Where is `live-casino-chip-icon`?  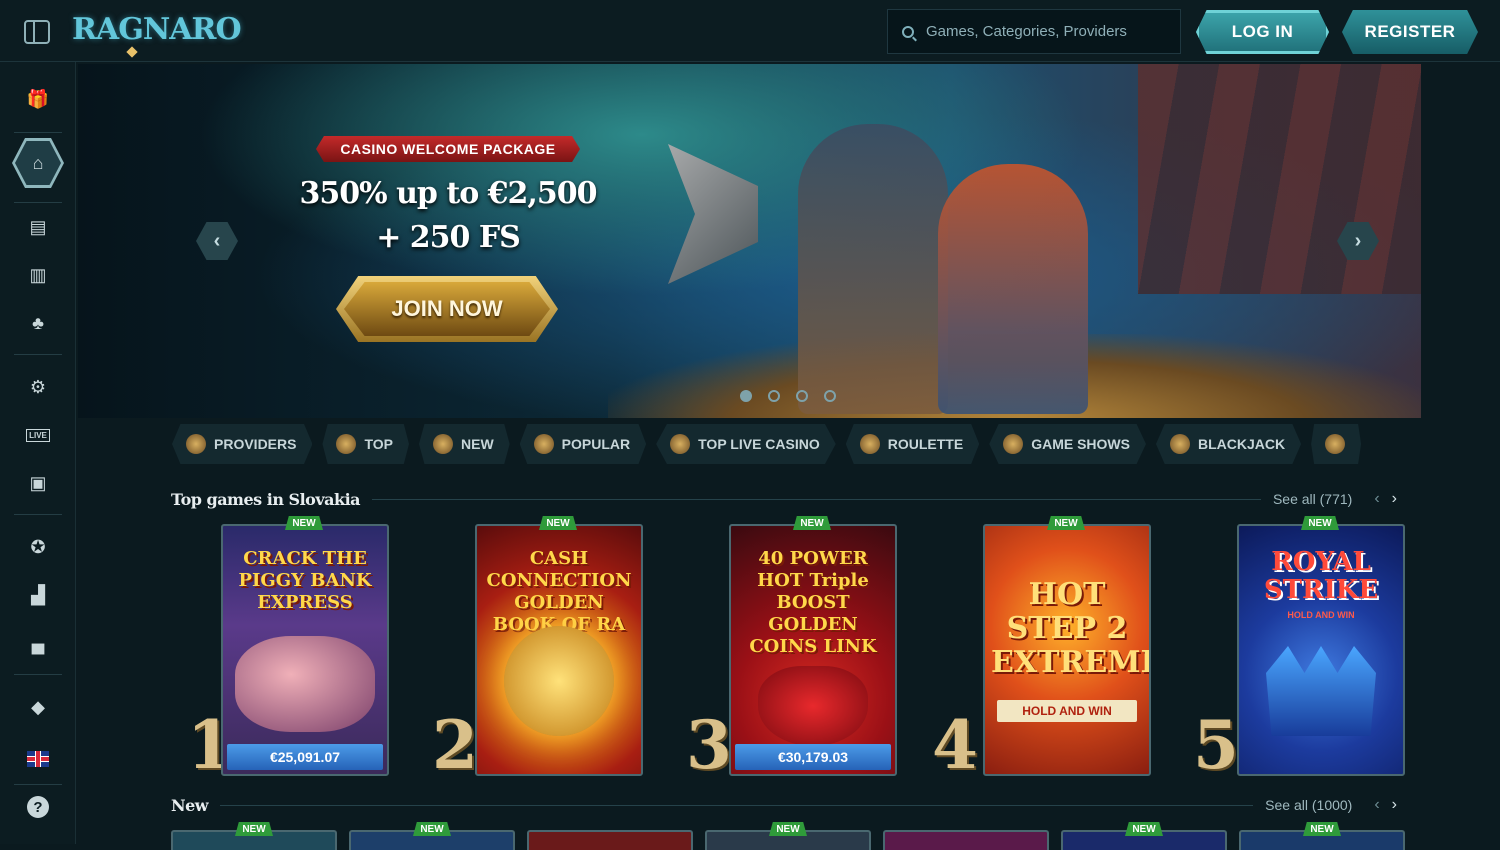 live-casino-chip-icon is located at coordinates (680, 444).